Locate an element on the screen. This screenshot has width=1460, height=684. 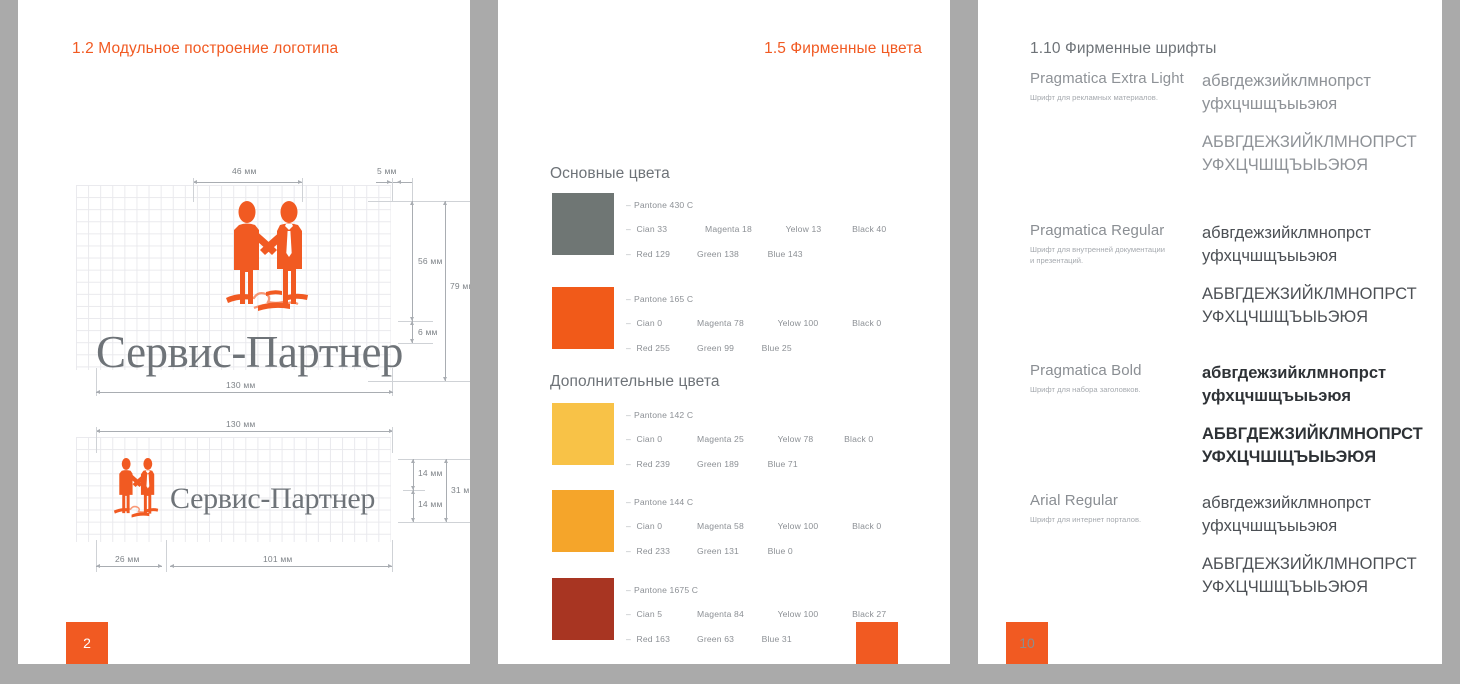
dim-line-total-width-top is located at coordinates (244, 392).